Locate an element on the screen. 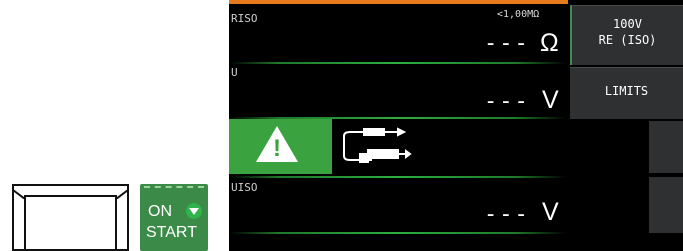 This screenshot has height=251, width=683. test-probe-icon is located at coordinates (377, 145).